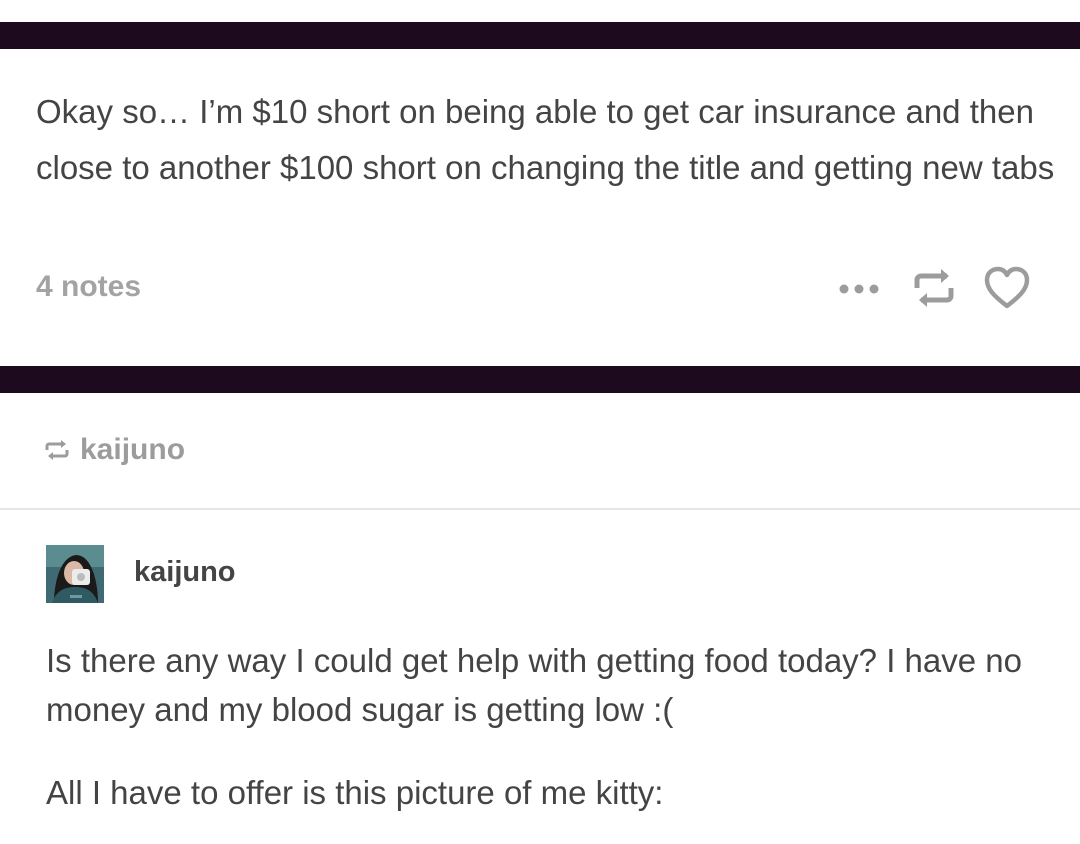 Image resolution: width=1080 pixels, height=844 pixels. I want to click on post-divider-top, so click(540, 35).